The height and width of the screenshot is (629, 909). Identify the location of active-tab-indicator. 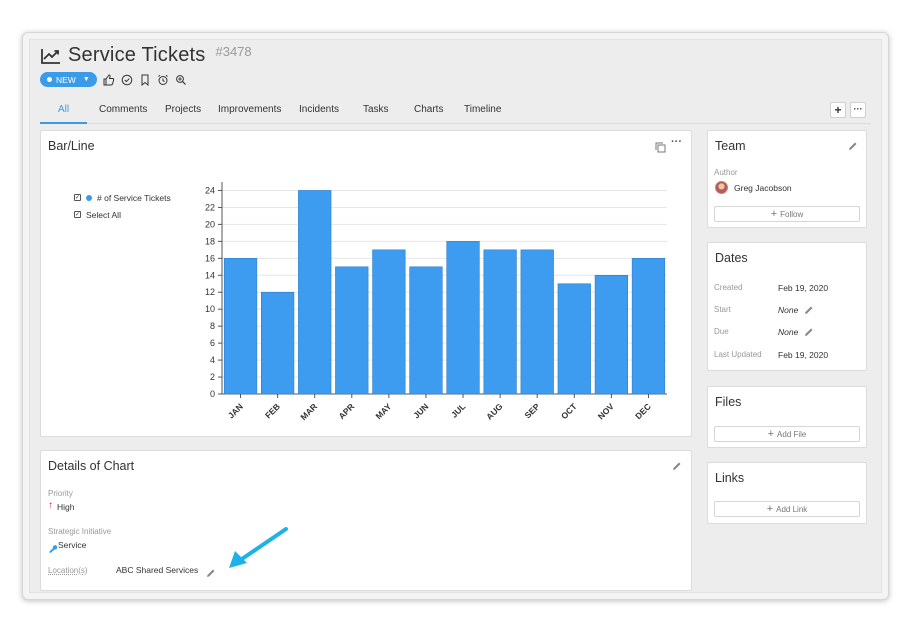
(63, 123).